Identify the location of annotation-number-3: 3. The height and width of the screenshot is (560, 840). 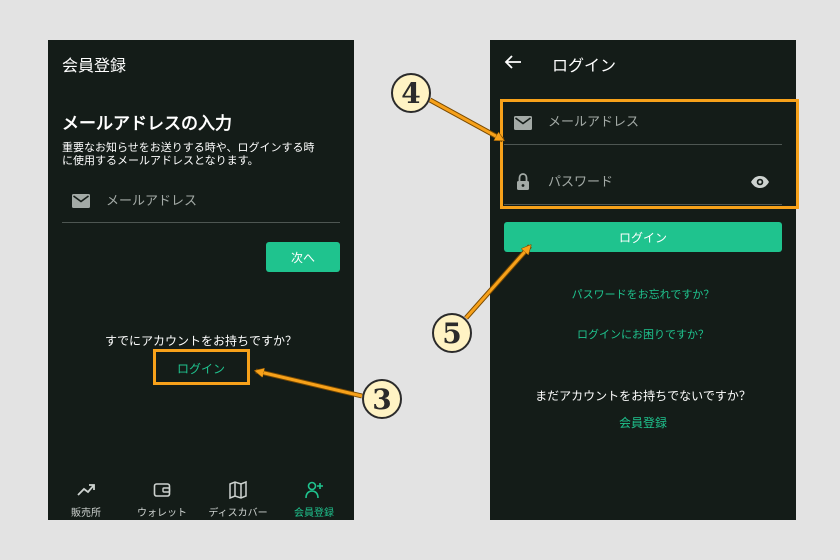
(382, 399).